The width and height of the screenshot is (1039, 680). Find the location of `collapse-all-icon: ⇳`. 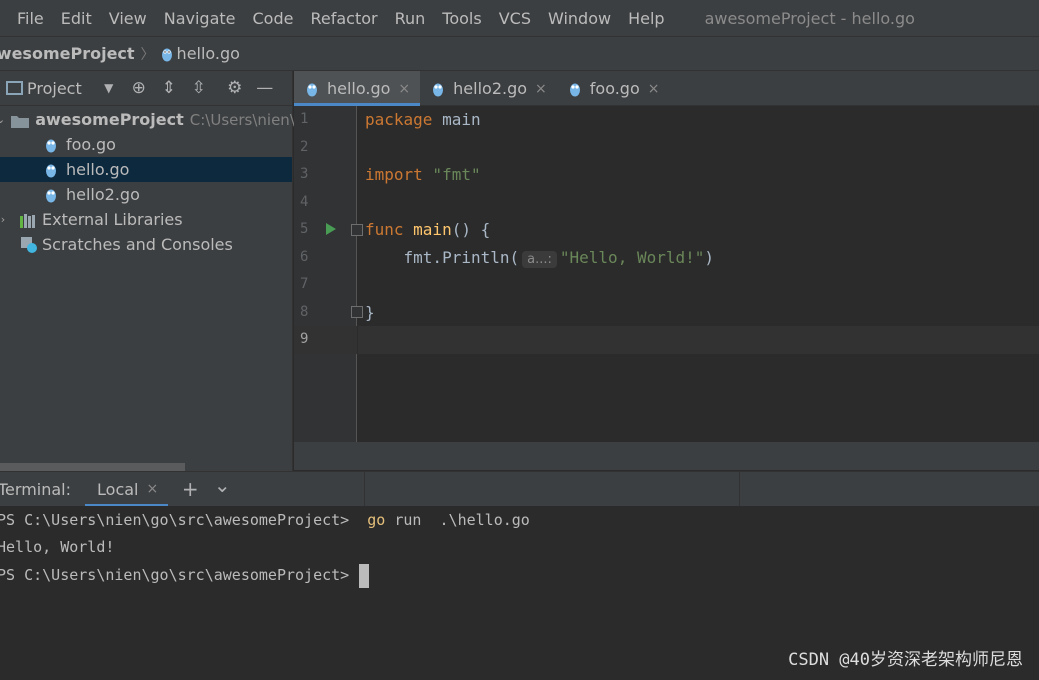

collapse-all-icon: ⇳ is located at coordinates (199, 88).